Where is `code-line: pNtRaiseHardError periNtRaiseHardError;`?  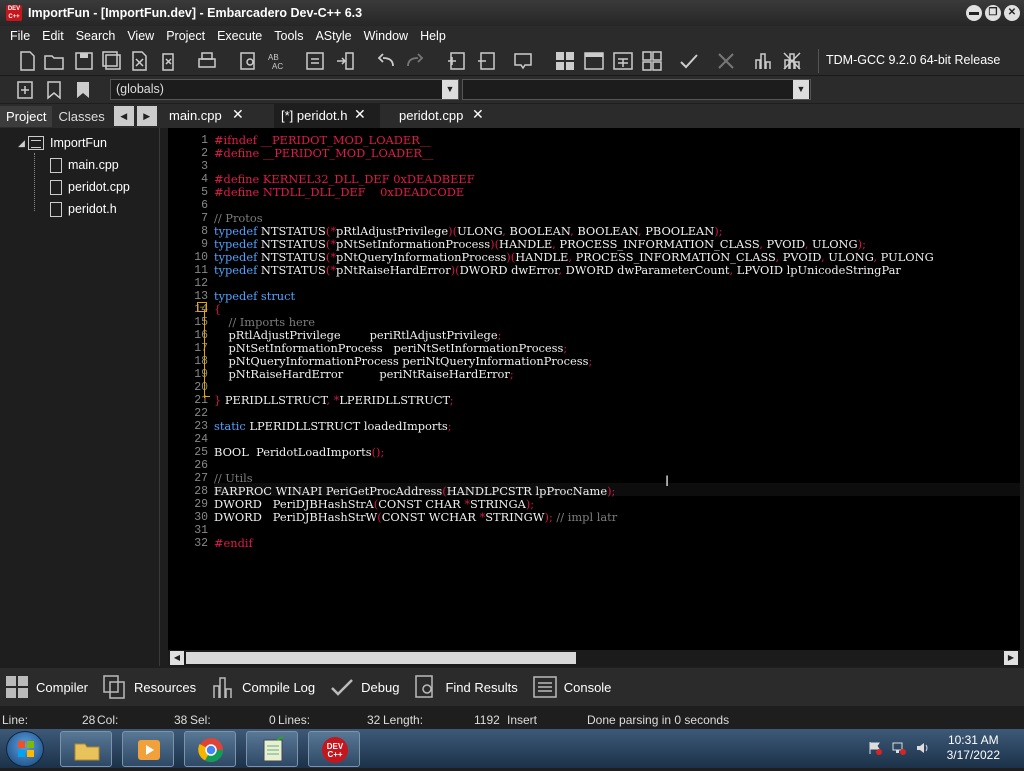
code-line: pNtRaiseHardError periNtRaiseHardError; is located at coordinates (363, 374).